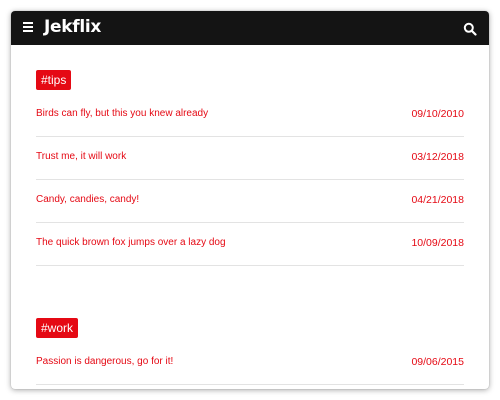 The height and width of the screenshot is (400, 500). I want to click on post-title: Passion is dangerous, go for it!, so click(104, 361).